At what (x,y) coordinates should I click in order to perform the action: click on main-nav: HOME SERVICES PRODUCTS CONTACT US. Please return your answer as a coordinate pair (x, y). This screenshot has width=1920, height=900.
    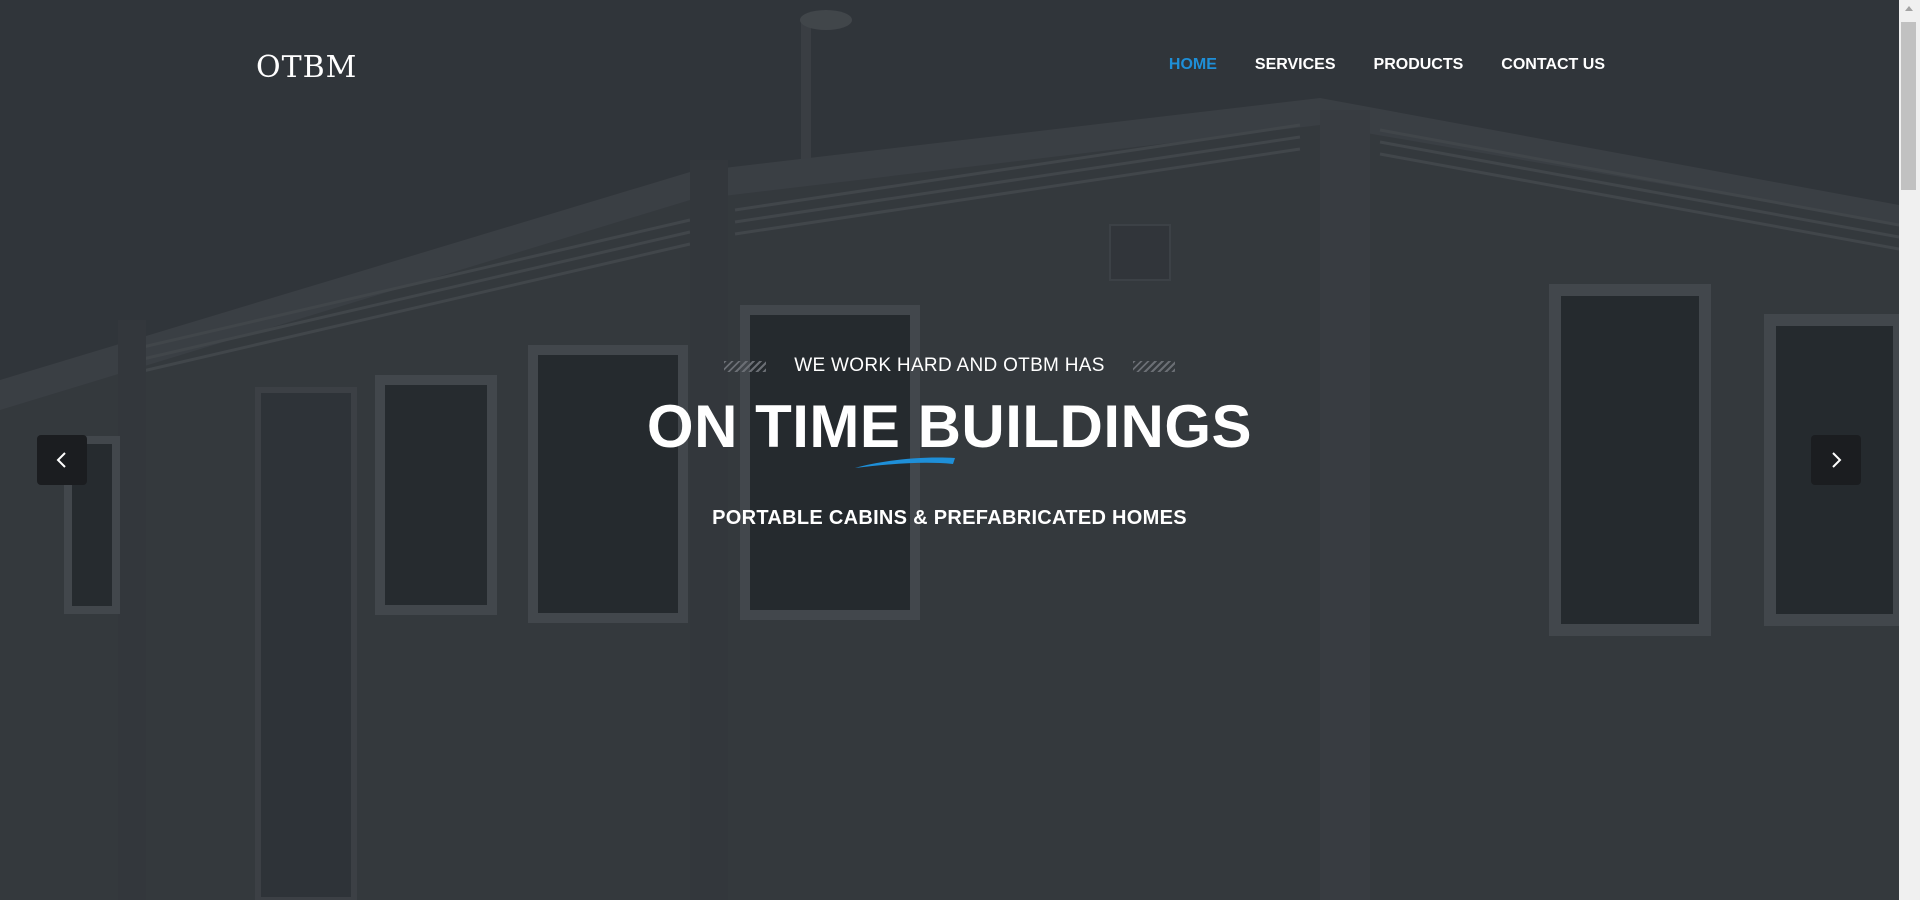
    Looking at the image, I should click on (1387, 65).